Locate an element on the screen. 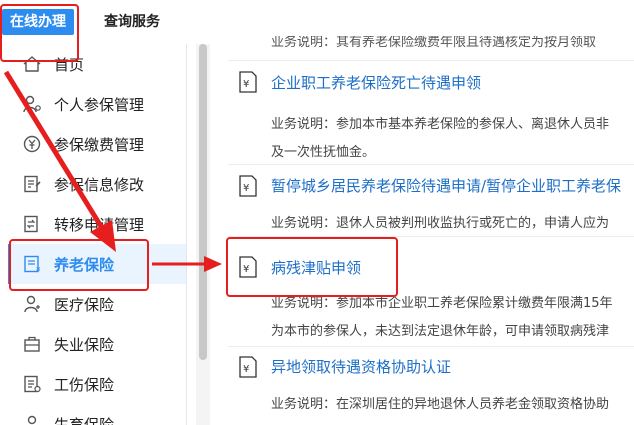 This screenshot has width=634, height=425. service-desc-partial: 业务说明：其有养老保险缴费年限且待遇核定为按月领取 is located at coordinates (434, 43).